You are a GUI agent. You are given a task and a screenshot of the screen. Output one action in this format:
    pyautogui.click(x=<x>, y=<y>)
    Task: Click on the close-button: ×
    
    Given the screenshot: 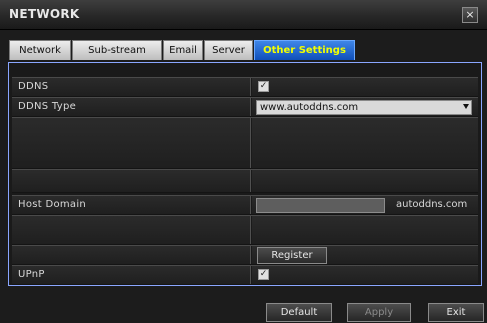 What is the action you would take?
    pyautogui.click(x=470, y=15)
    